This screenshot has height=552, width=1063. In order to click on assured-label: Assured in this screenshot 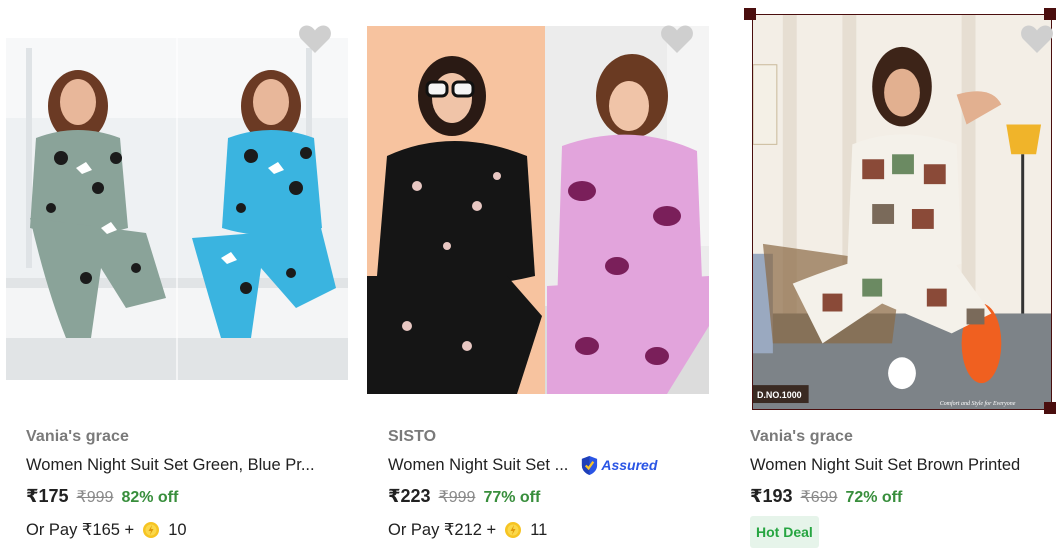, I will do `click(629, 465)`.